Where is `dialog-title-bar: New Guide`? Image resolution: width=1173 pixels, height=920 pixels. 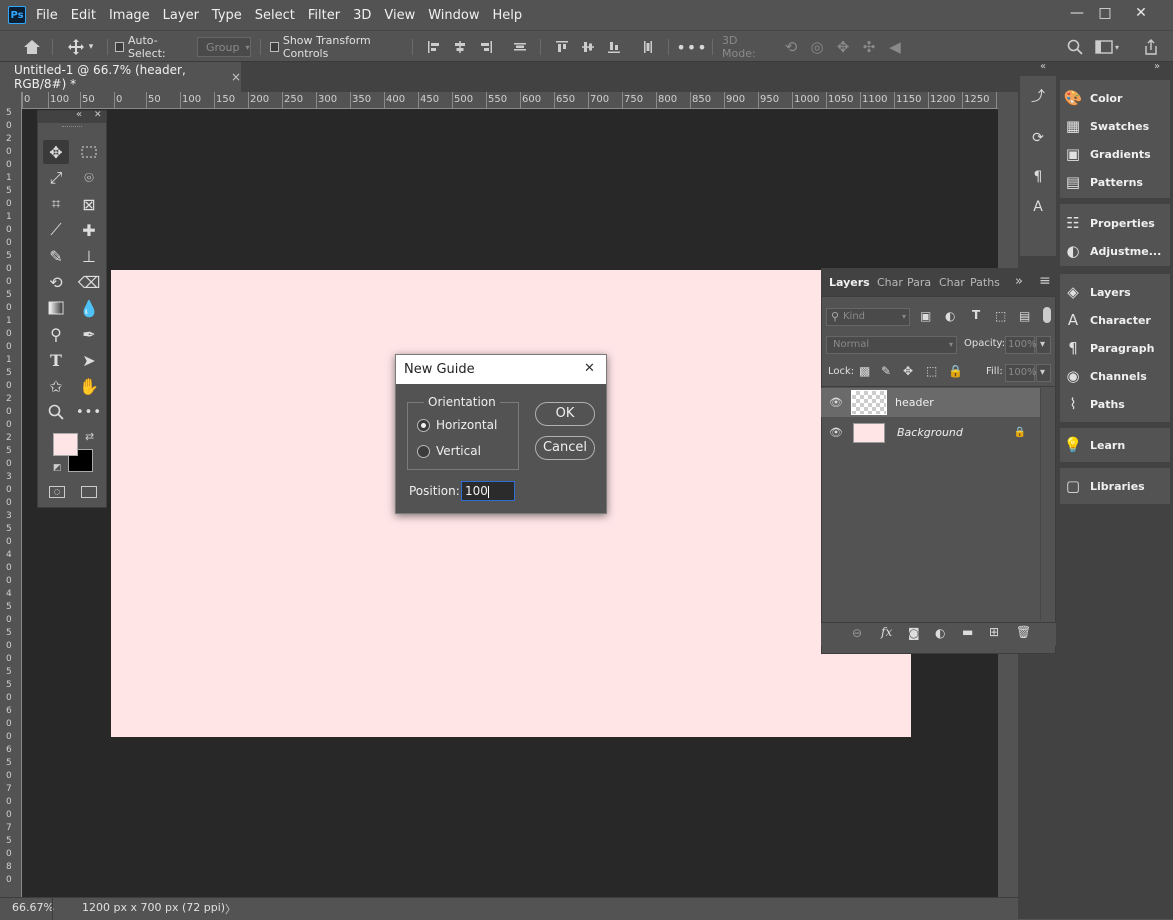
dialog-title-bar: New Guide is located at coordinates (501, 369).